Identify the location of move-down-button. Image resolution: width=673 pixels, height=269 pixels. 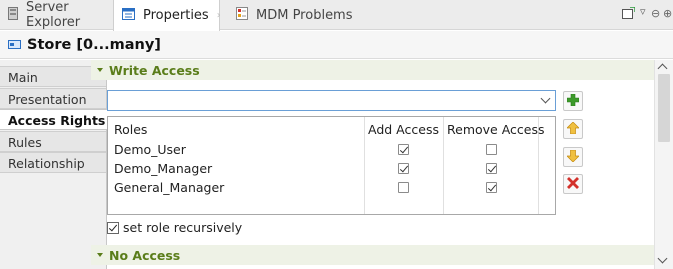
(573, 157).